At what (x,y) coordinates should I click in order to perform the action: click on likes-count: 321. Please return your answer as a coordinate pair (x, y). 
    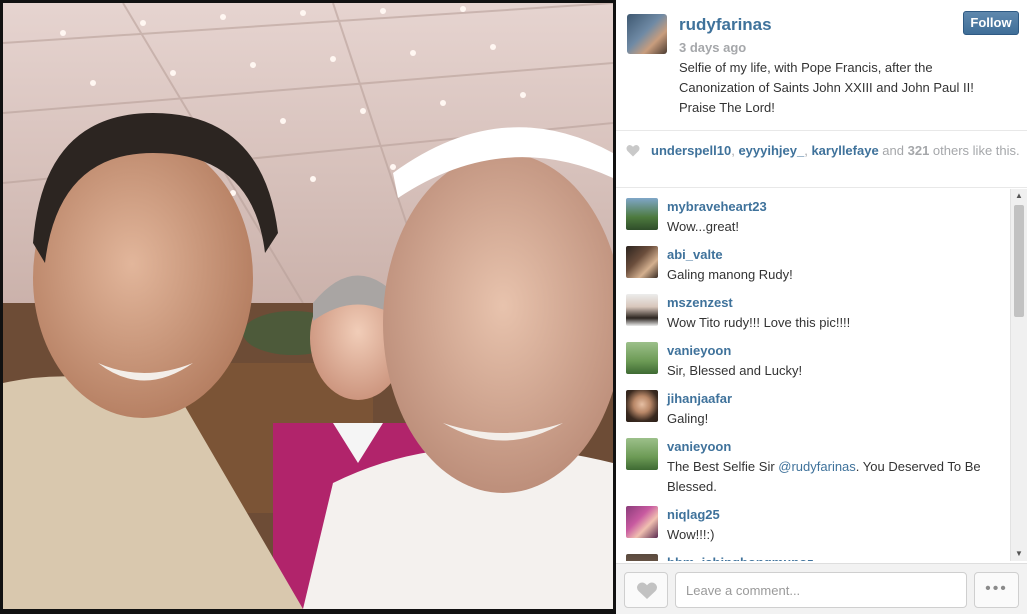
    Looking at the image, I should click on (919, 150).